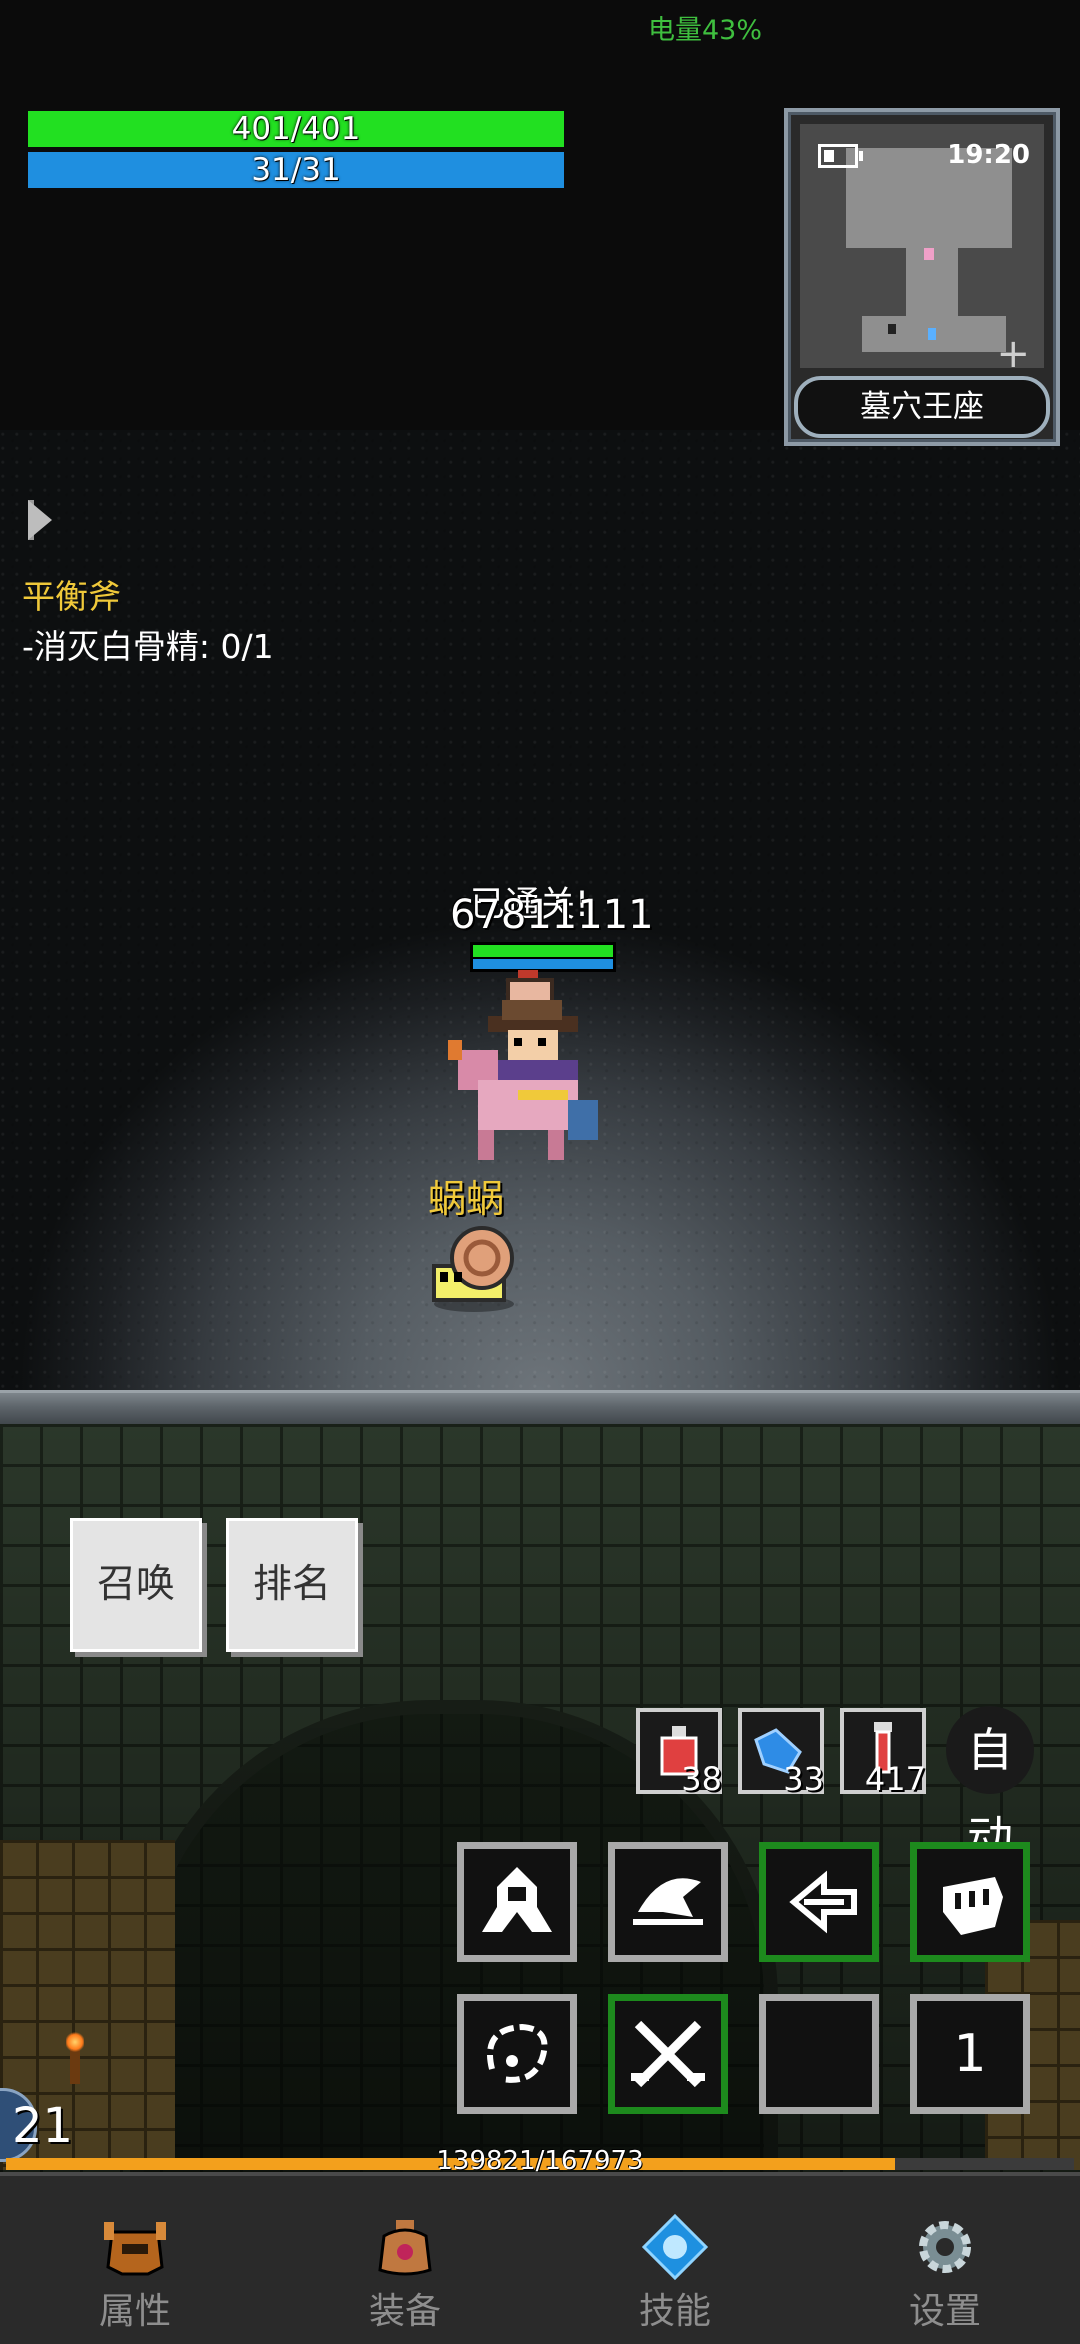  I want to click on nav-skills-label: 技能, so click(674, 2311).